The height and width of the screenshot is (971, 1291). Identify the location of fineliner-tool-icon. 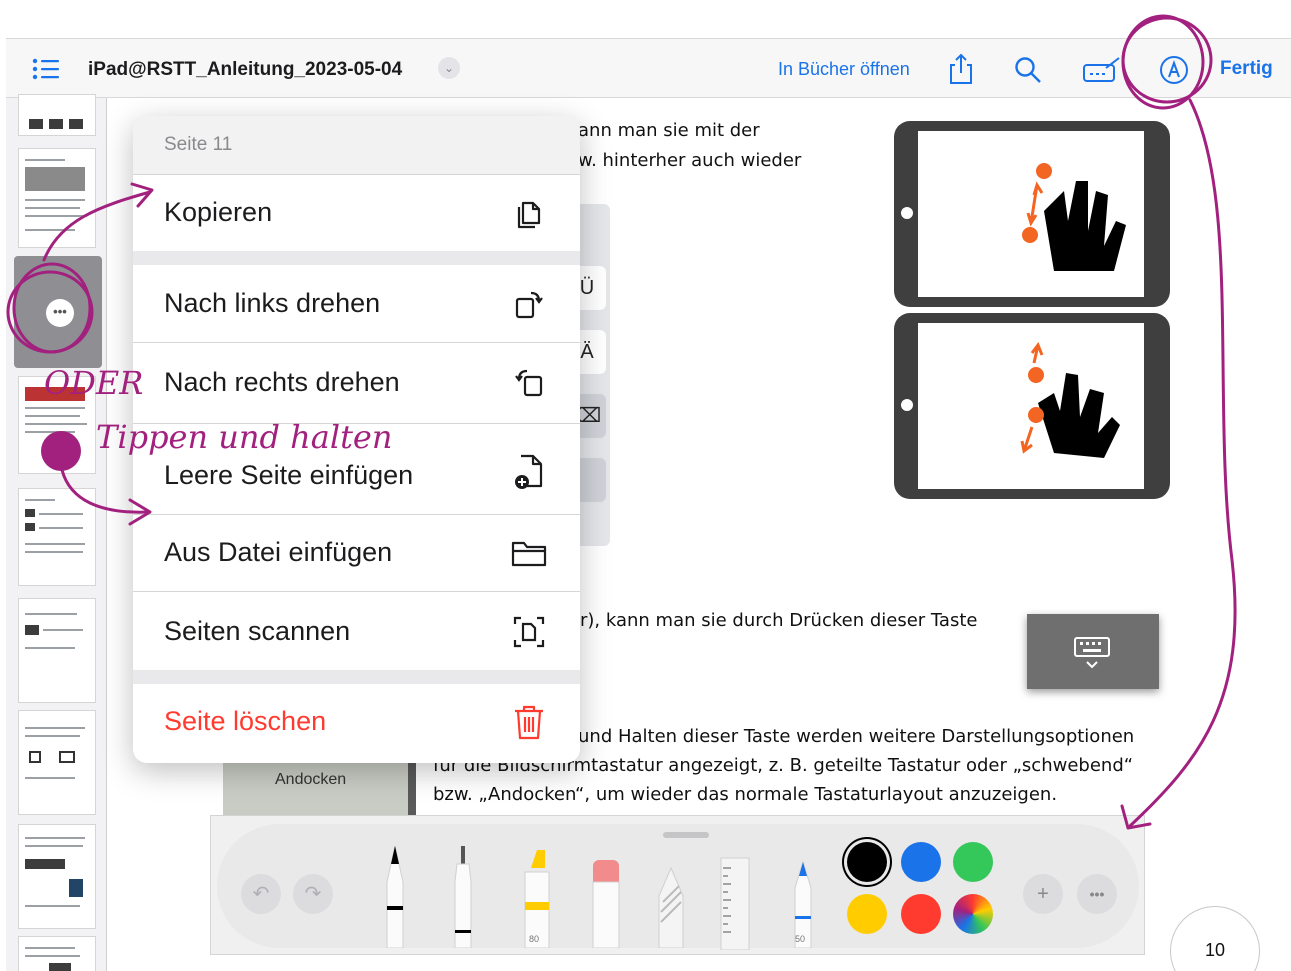
(463, 895).